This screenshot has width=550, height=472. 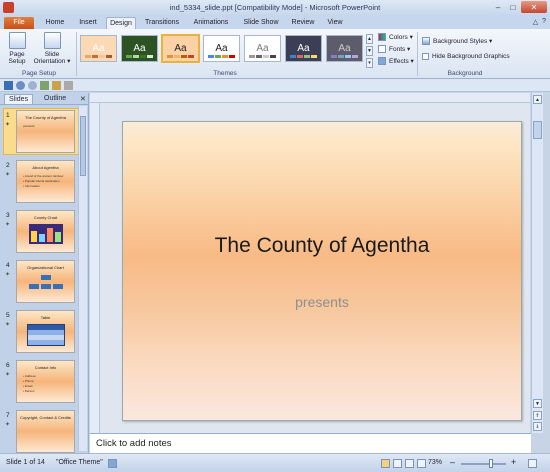 I want to click on spell-check-icon, so click(x=112, y=463).